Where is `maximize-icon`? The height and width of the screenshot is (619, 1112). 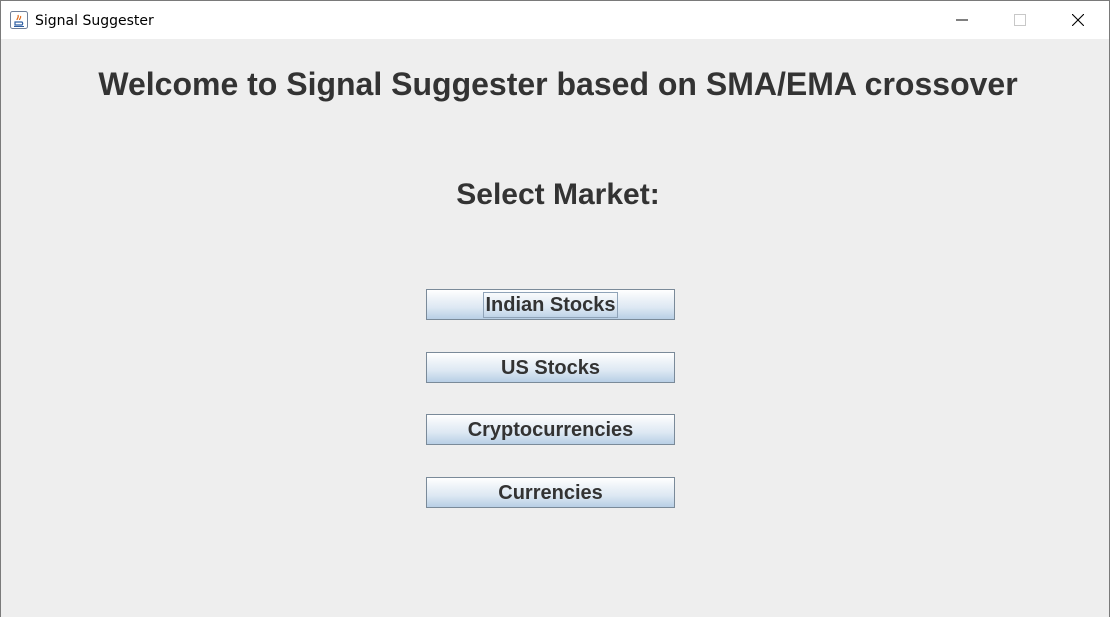
maximize-icon is located at coordinates (1020, 20).